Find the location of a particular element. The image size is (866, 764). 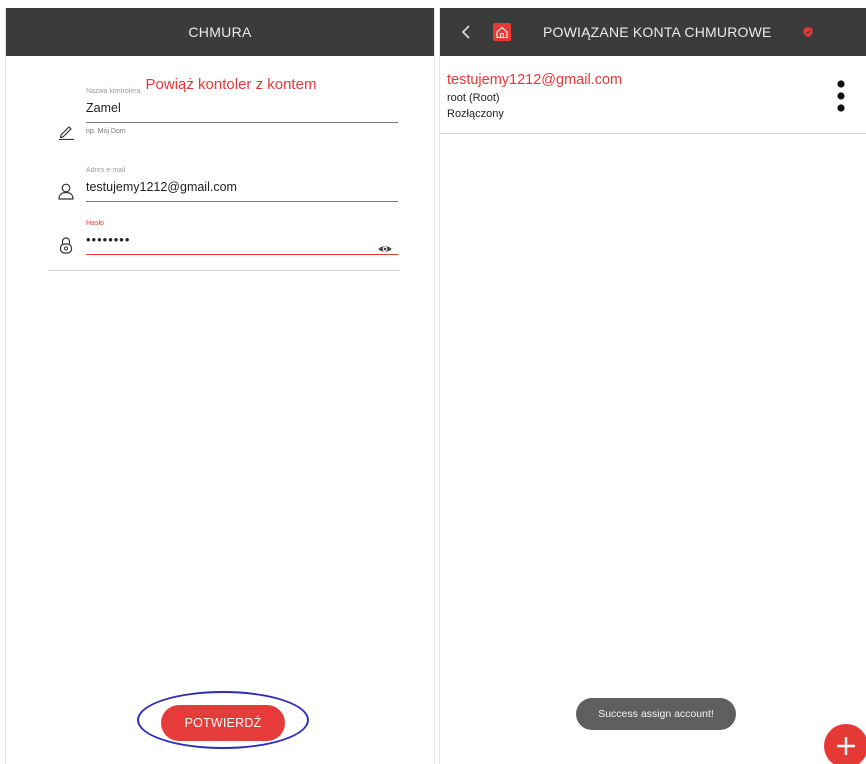

account-status: Rozłączony is located at coordinates (475, 114).